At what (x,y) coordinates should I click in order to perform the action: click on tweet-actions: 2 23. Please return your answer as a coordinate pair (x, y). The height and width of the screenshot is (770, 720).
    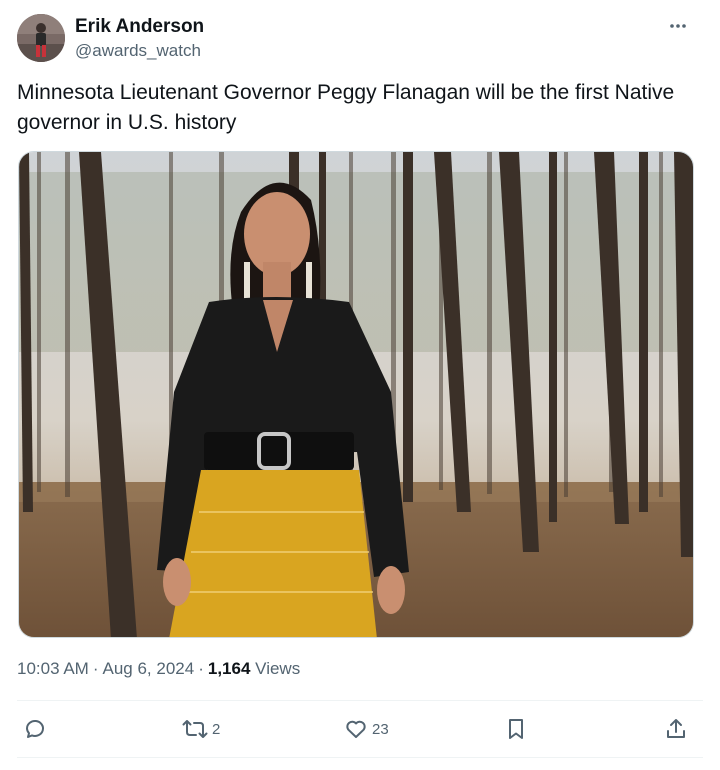
    Looking at the image, I should click on (360, 729).